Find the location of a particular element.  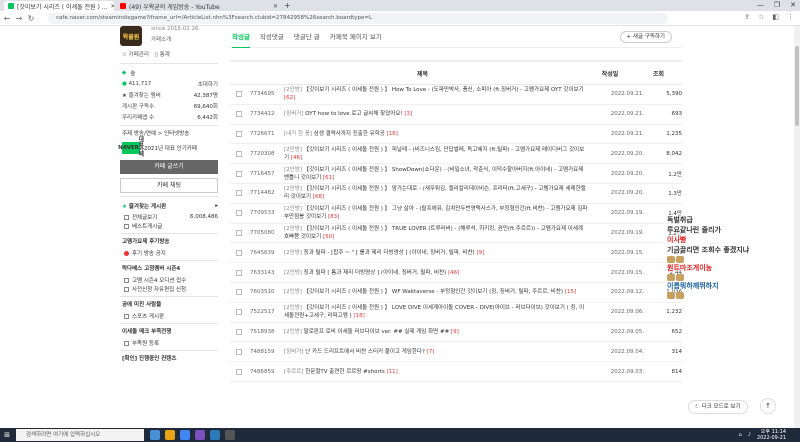

board-item-best: 베스트게시글 is located at coordinates (169, 225).